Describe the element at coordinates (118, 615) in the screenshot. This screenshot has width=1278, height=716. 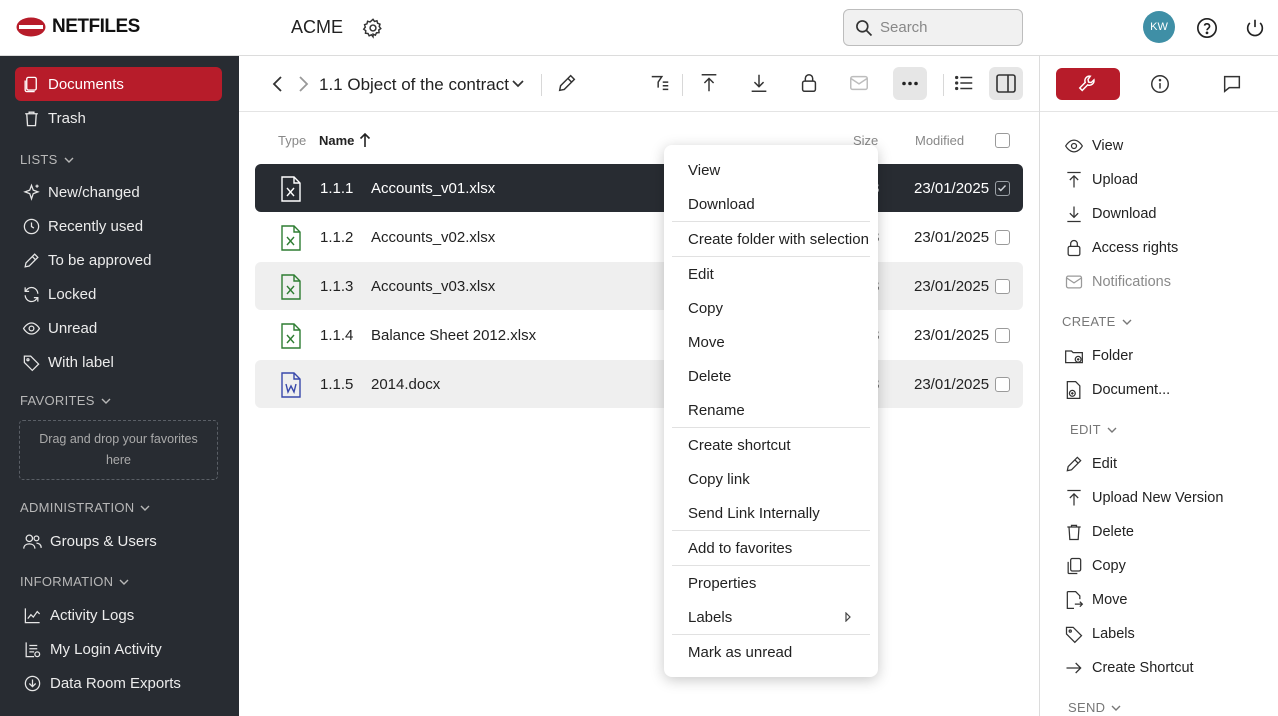
I see `sidebar-item-activity-logs: Activity Logs` at that location.